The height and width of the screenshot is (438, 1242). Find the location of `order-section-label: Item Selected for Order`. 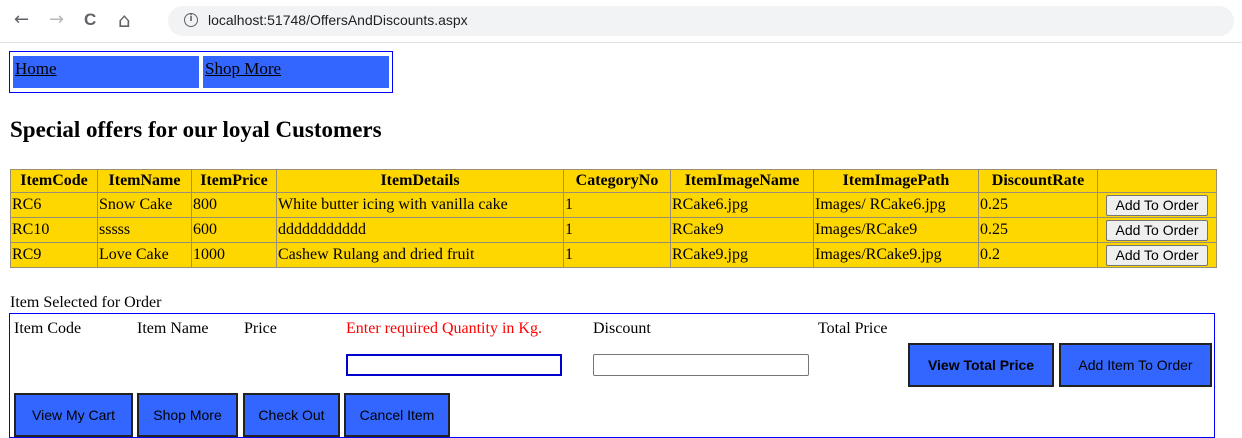

order-section-label: Item Selected for Order is located at coordinates (86, 302).